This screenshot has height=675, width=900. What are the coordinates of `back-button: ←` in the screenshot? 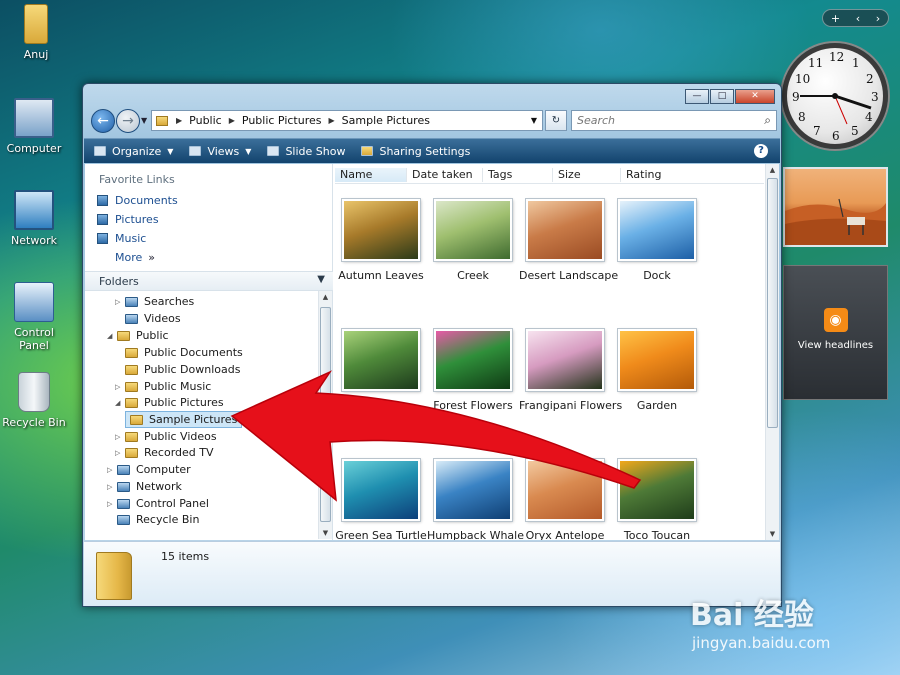 It's located at (103, 121).